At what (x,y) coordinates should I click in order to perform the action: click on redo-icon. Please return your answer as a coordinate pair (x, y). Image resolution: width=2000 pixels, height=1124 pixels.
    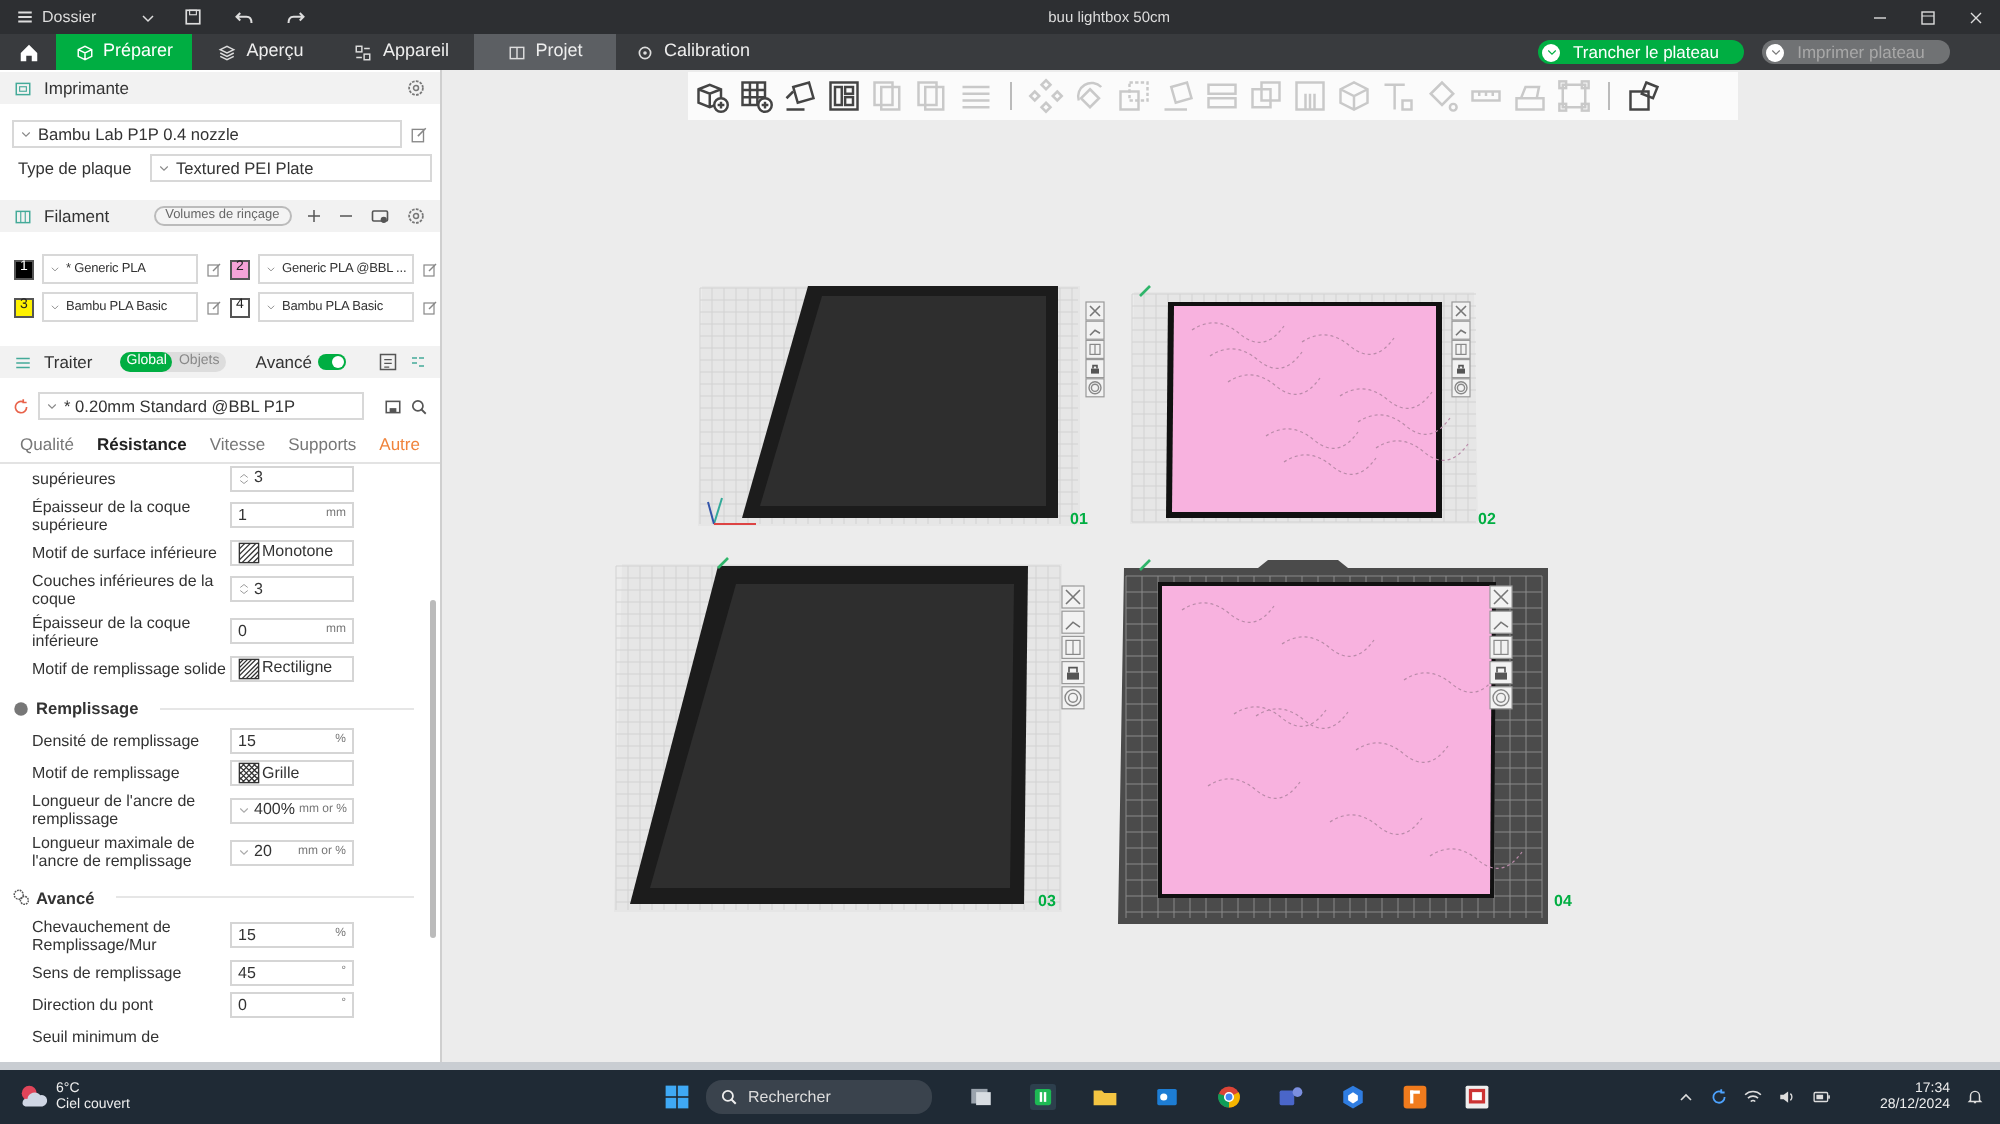
    Looking at the image, I should click on (296, 17).